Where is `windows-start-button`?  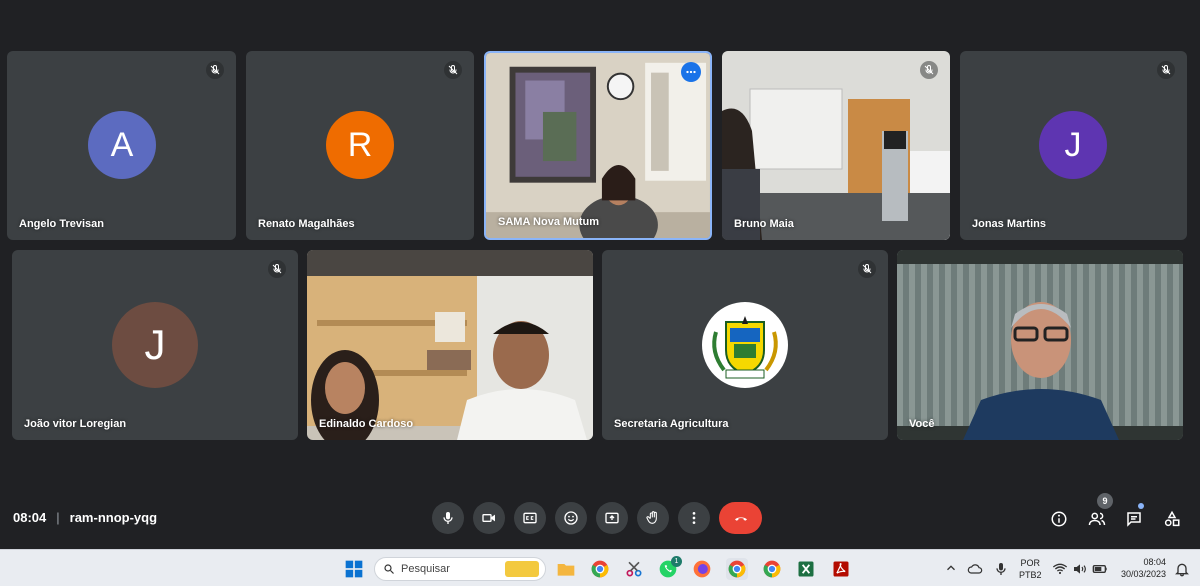
windows-start-button is located at coordinates (354, 569).